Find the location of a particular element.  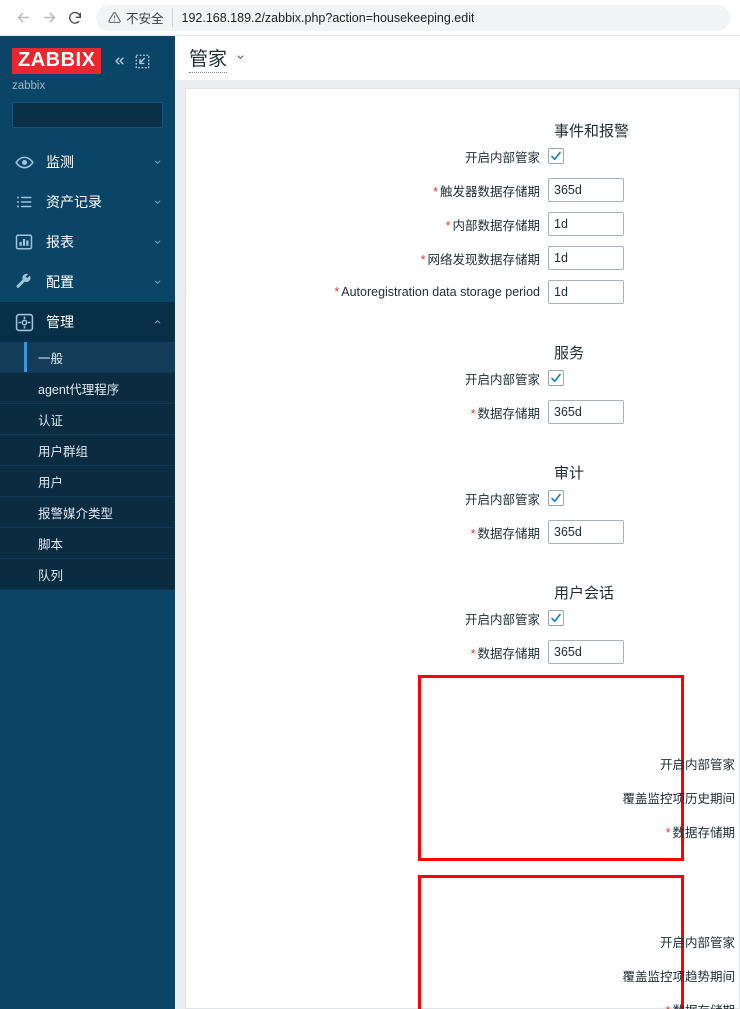

sidebar-header: ZABBIX is located at coordinates (87, 55).